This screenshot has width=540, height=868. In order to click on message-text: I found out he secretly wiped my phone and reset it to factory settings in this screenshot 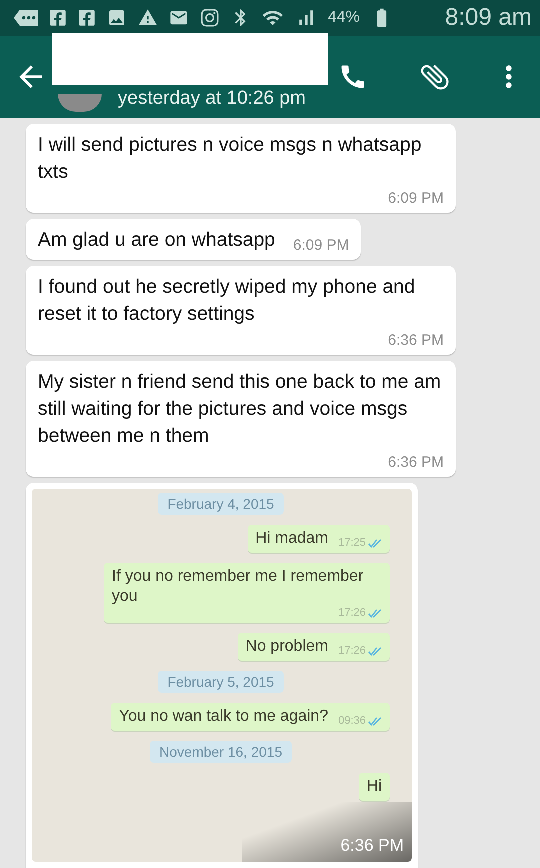, I will do `click(227, 301)`.